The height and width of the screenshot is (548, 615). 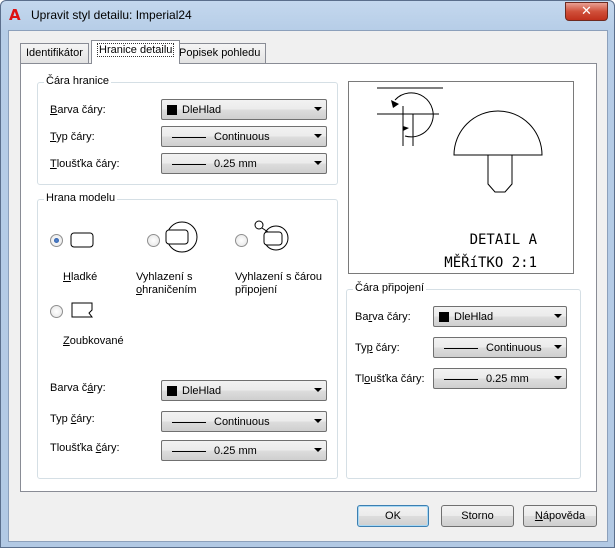 What do you see at coordinates (80, 277) in the screenshot?
I see `option-smooth-label: Hladké` at bounding box center [80, 277].